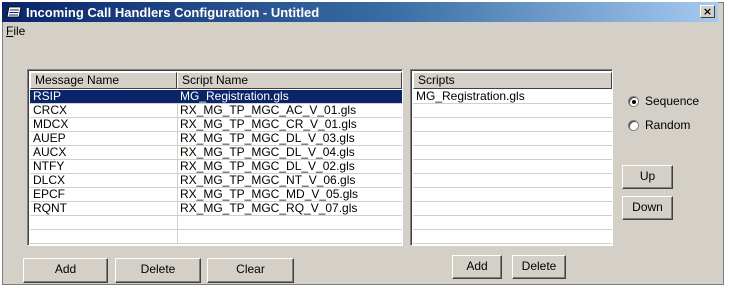 The width and height of the screenshot is (730, 288). I want to click on menu-file-rest: ile, so click(19, 31).